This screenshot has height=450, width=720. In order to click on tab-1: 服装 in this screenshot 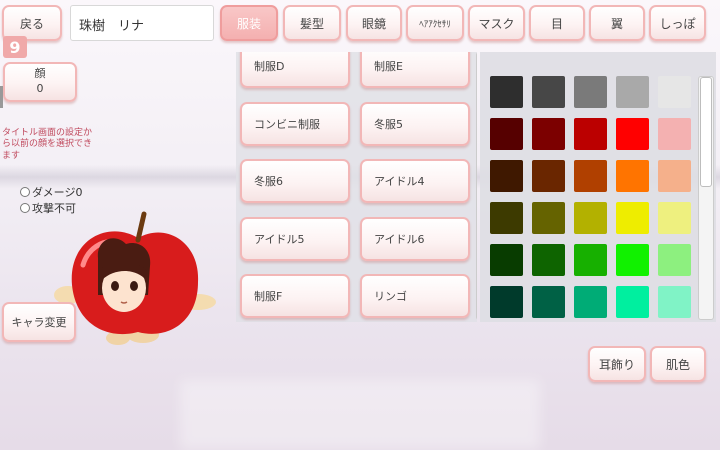, I will do `click(249, 23)`.